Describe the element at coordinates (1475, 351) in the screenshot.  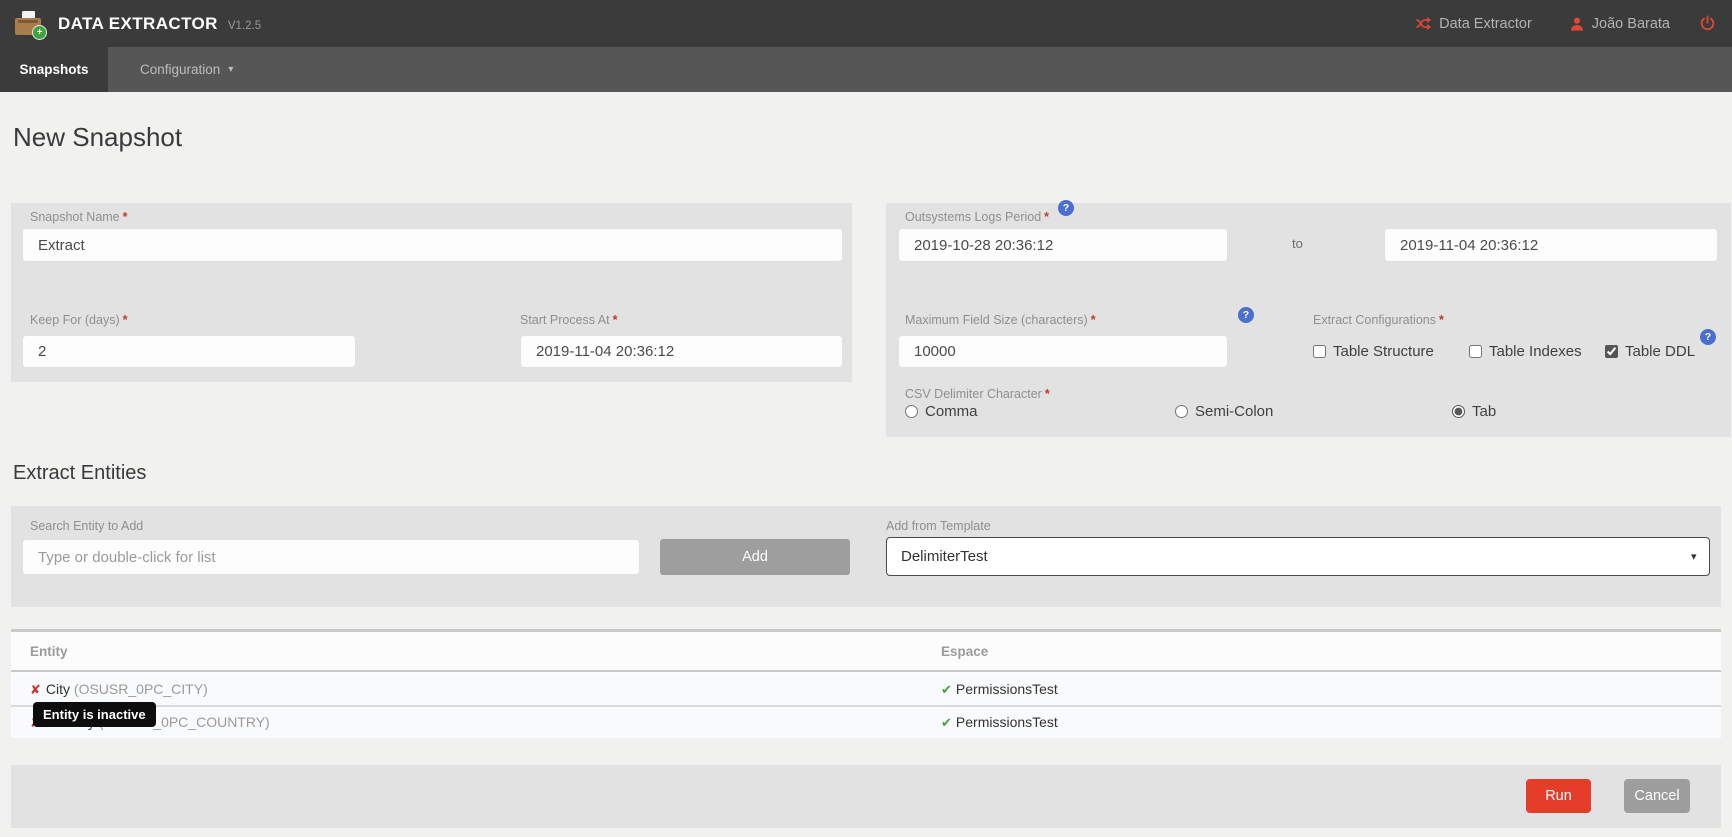
I see `table-indexes-checkbox` at that location.